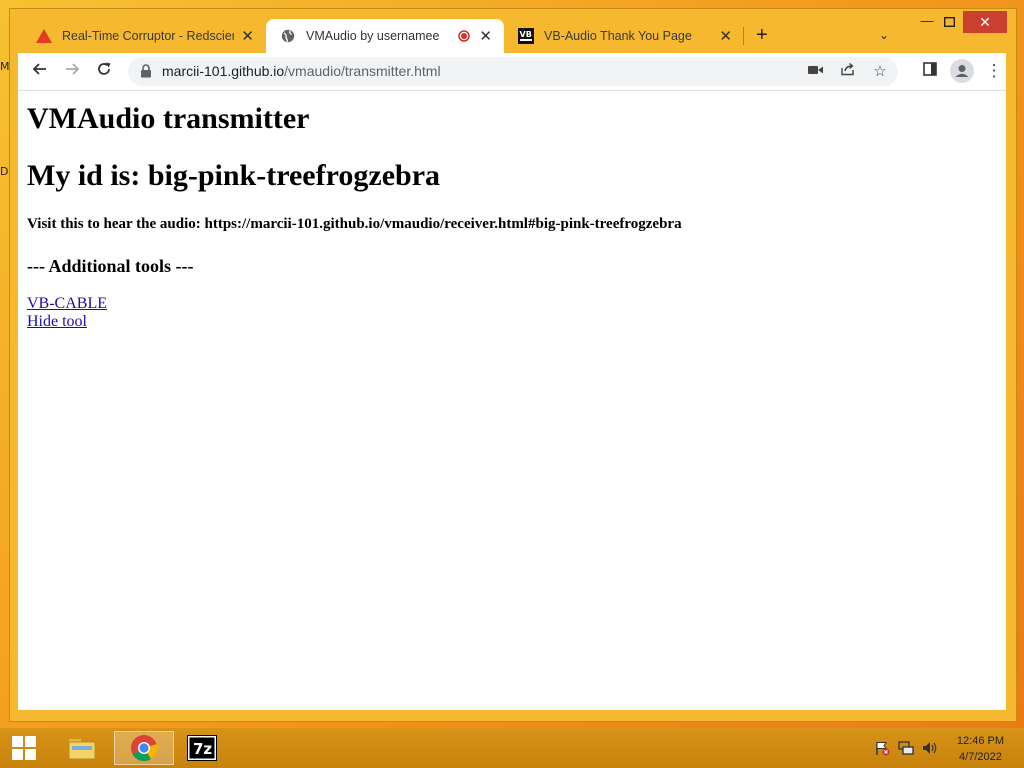 The width and height of the screenshot is (1024, 768). What do you see at coordinates (618, 36) in the screenshot?
I see `tab-title: VB-Audio Thank You Page` at bounding box center [618, 36].